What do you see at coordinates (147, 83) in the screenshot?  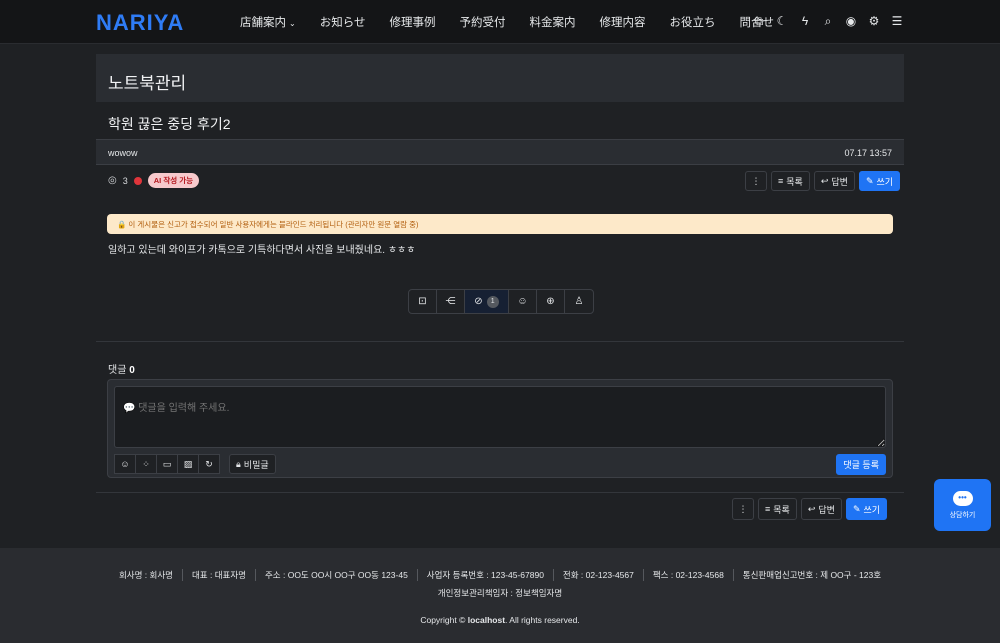 I see `board-title: 노트북관리` at bounding box center [147, 83].